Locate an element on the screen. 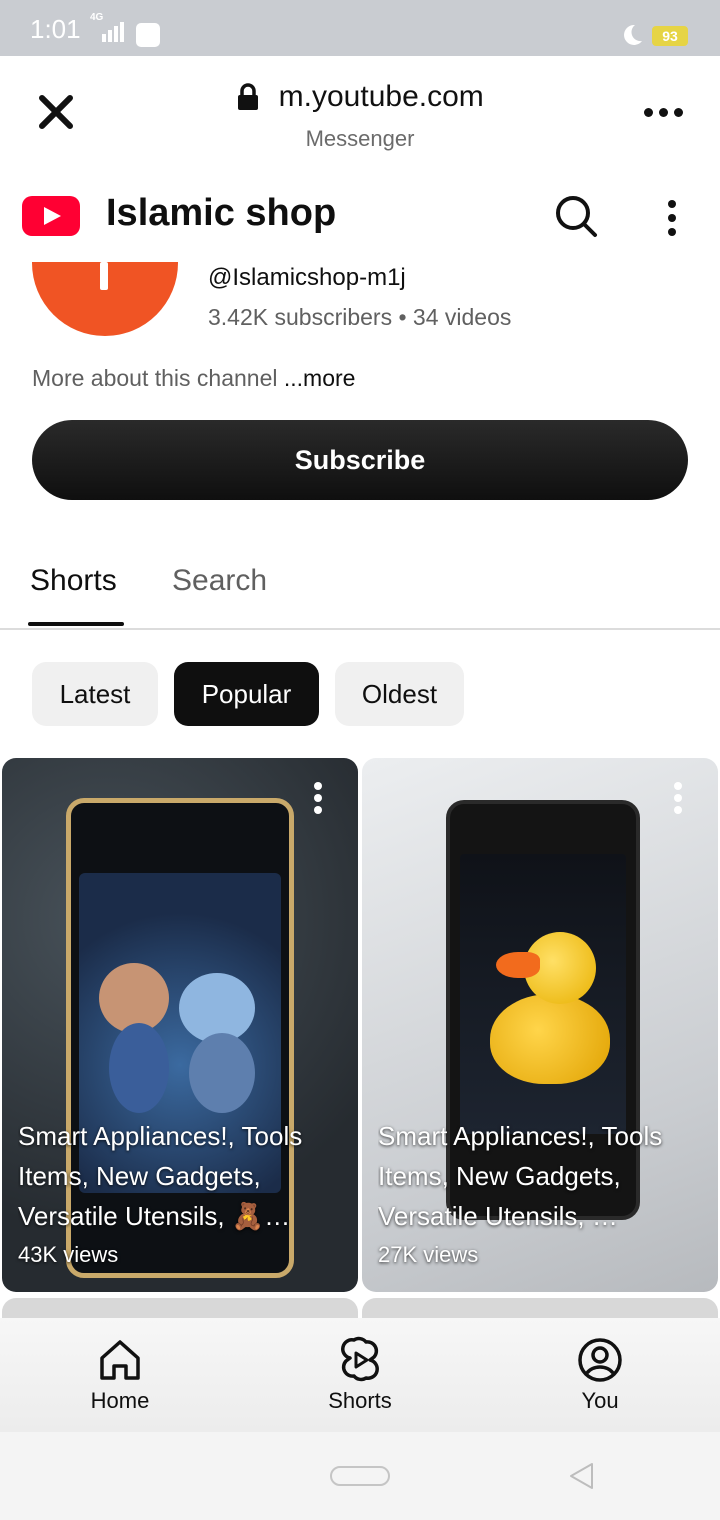 This screenshot has height=1520, width=720. home-icon is located at coordinates (120, 1360).